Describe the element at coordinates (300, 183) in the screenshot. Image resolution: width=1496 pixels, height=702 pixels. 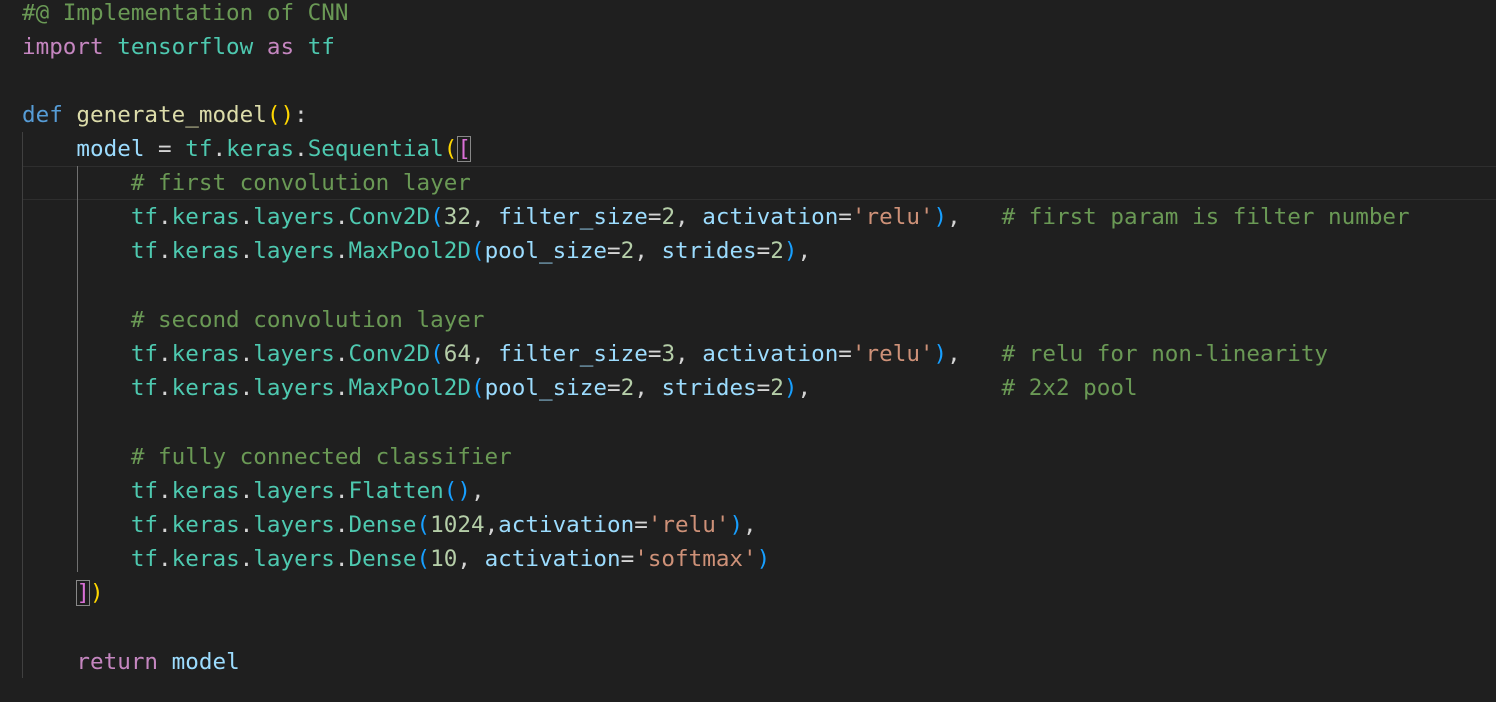
I see `comment: # first convolution layer` at that location.